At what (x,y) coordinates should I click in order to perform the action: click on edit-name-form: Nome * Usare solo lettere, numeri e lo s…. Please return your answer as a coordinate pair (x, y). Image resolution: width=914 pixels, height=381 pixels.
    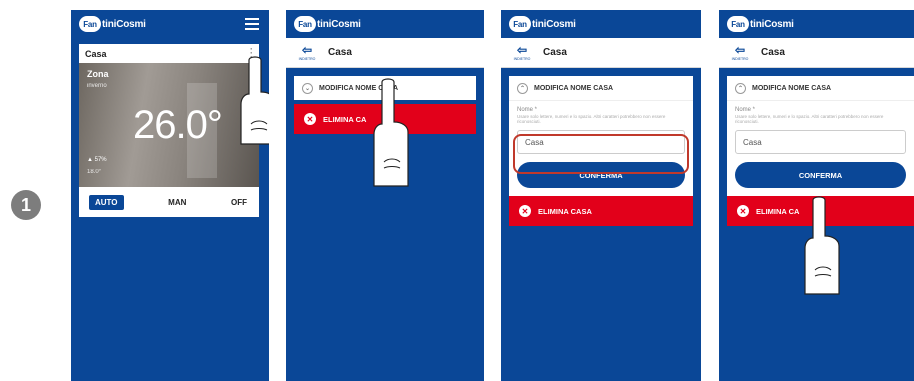
    Looking at the image, I should click on (820, 148).